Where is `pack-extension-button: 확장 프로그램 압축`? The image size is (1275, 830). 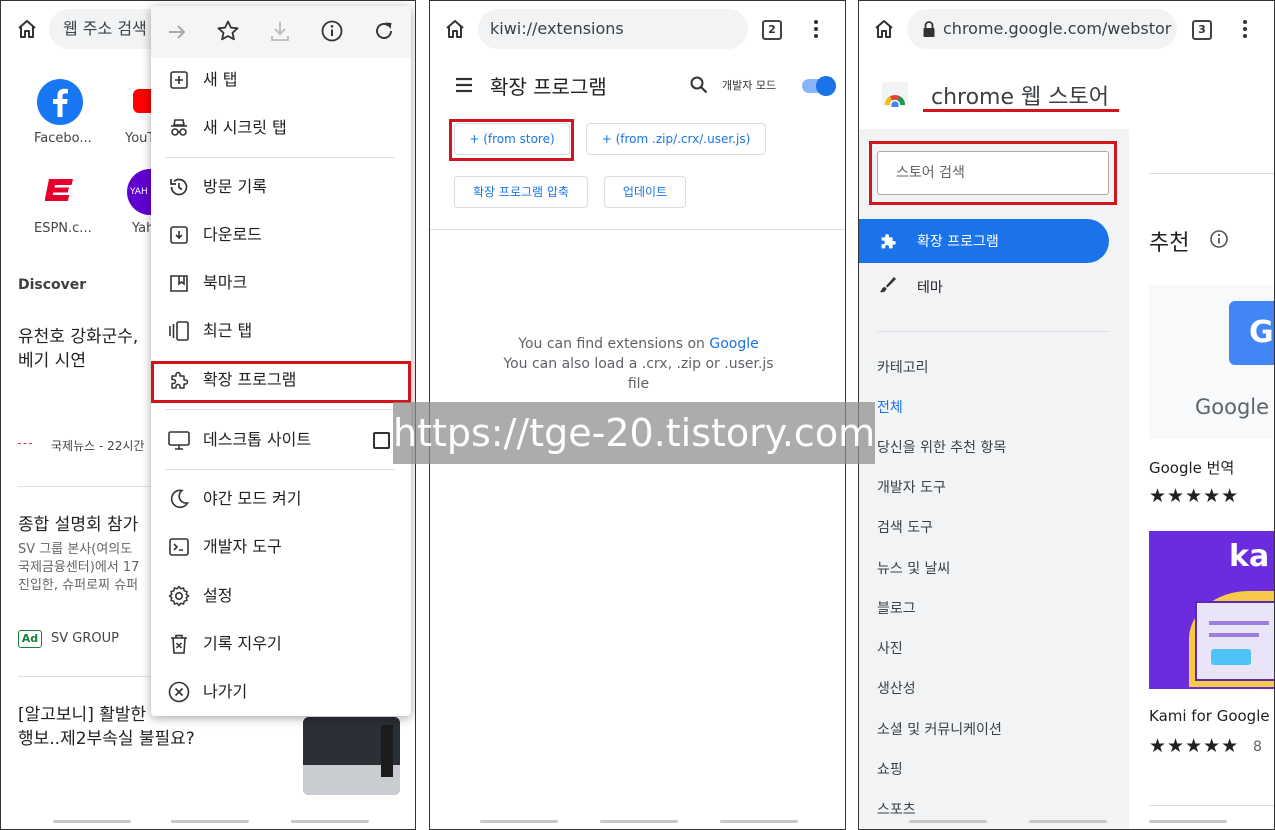 pack-extension-button: 확장 프로그램 압축 is located at coordinates (521, 192).